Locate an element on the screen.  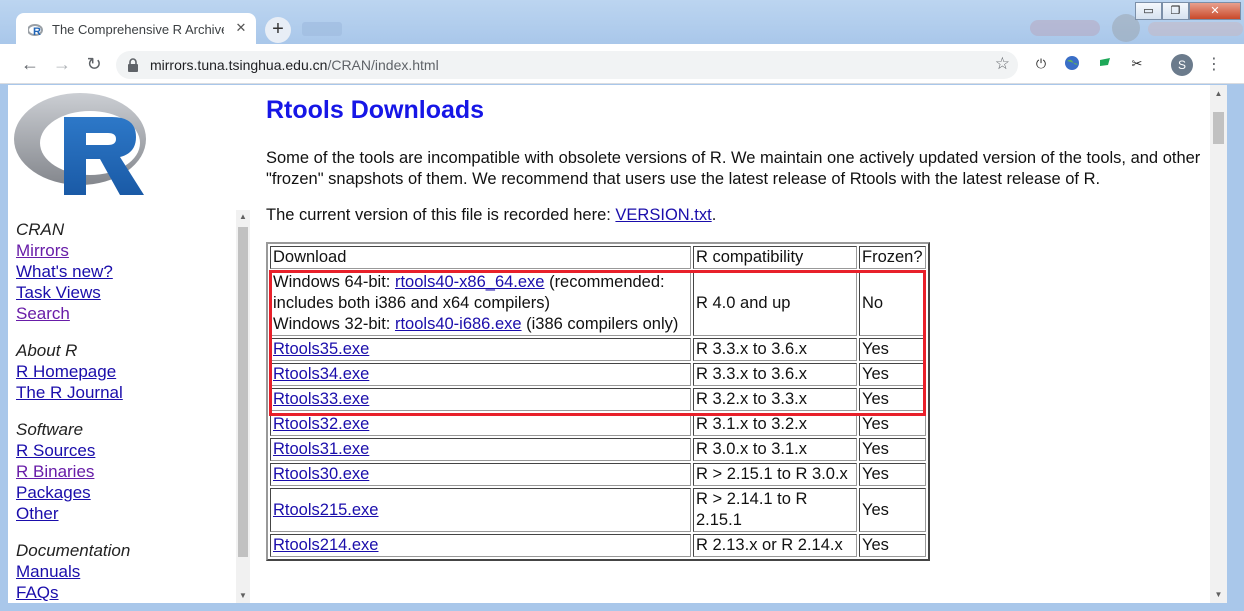
version-txt-link: VERSION.txt is located at coordinates (663, 215).